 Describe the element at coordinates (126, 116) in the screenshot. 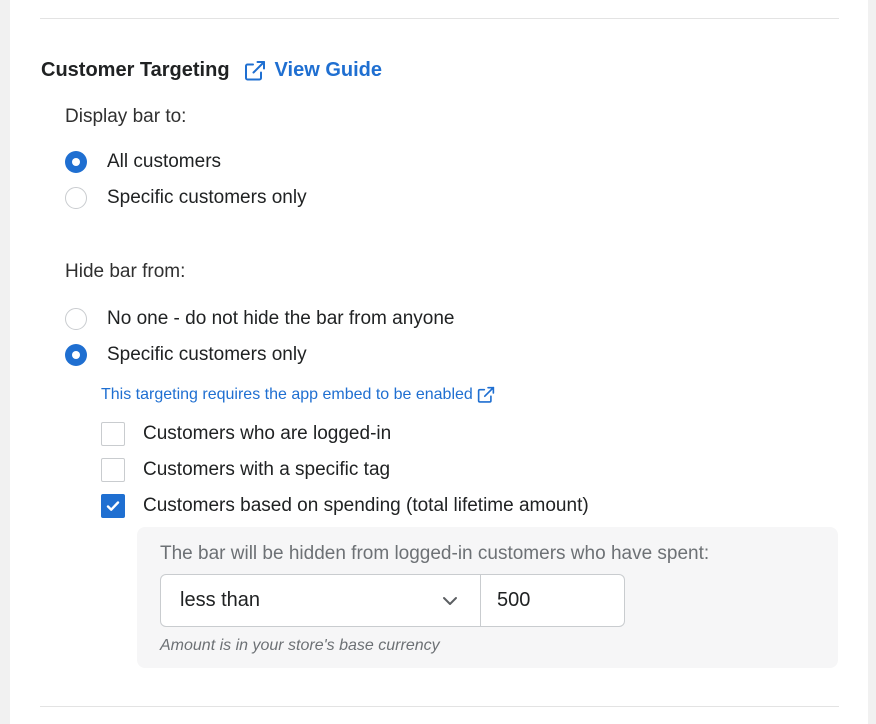

I see `display-bar-label: Display bar to:` at that location.